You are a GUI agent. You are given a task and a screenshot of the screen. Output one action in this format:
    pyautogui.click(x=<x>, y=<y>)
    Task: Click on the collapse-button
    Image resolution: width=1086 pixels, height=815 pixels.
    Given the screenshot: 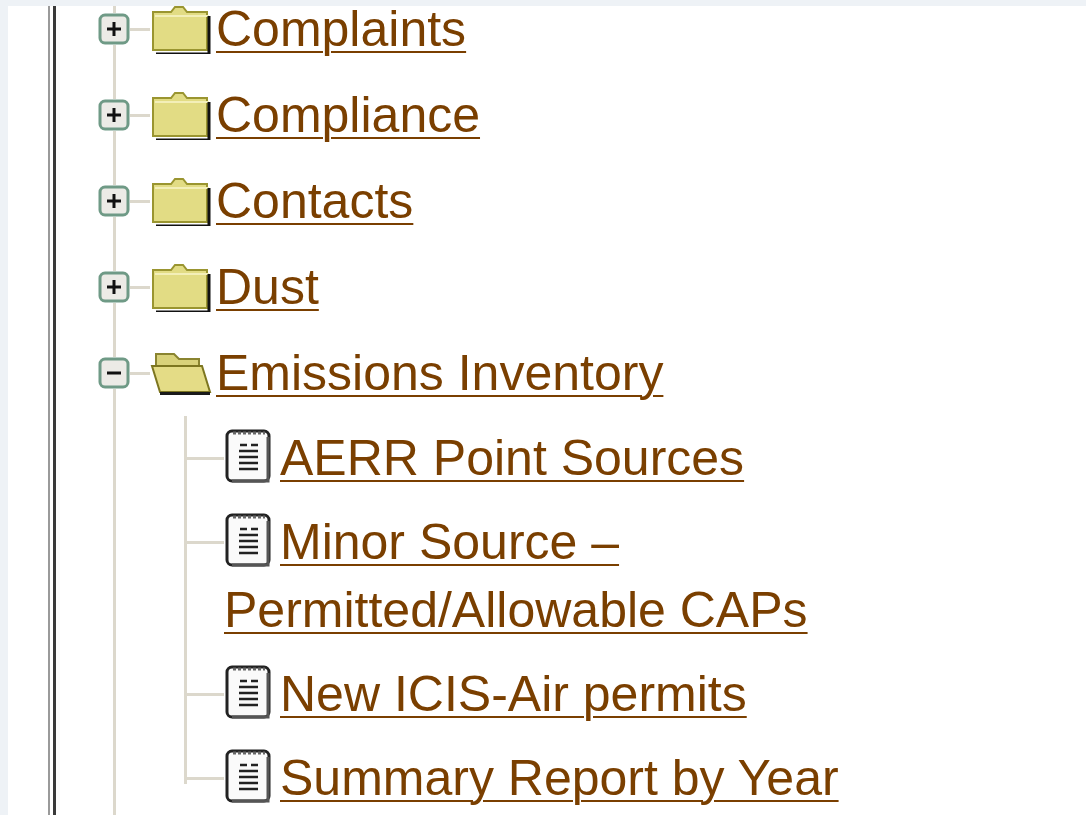 What is the action you would take?
    pyautogui.click(x=114, y=373)
    